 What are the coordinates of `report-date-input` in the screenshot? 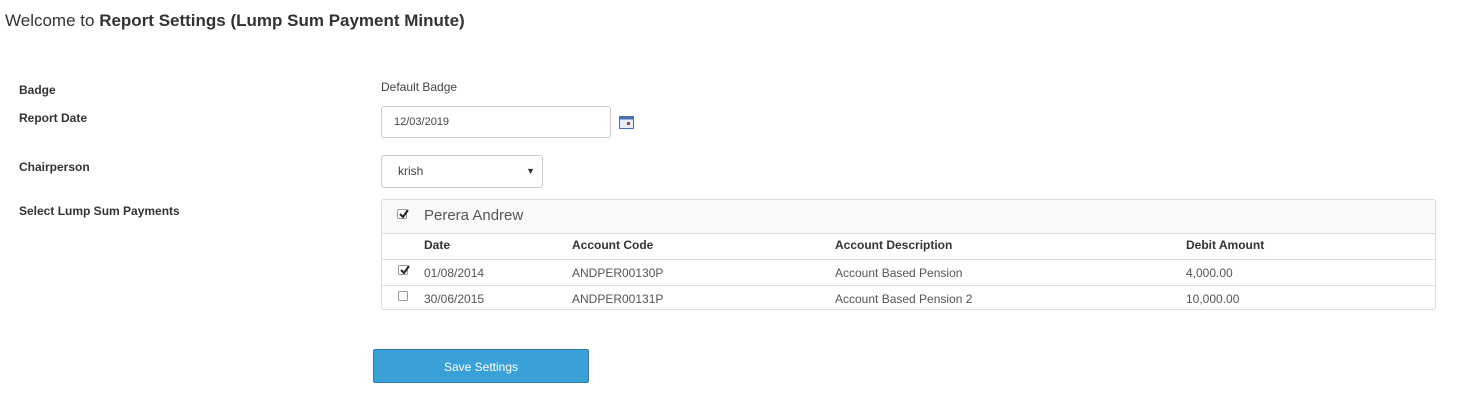 It's located at (496, 122).